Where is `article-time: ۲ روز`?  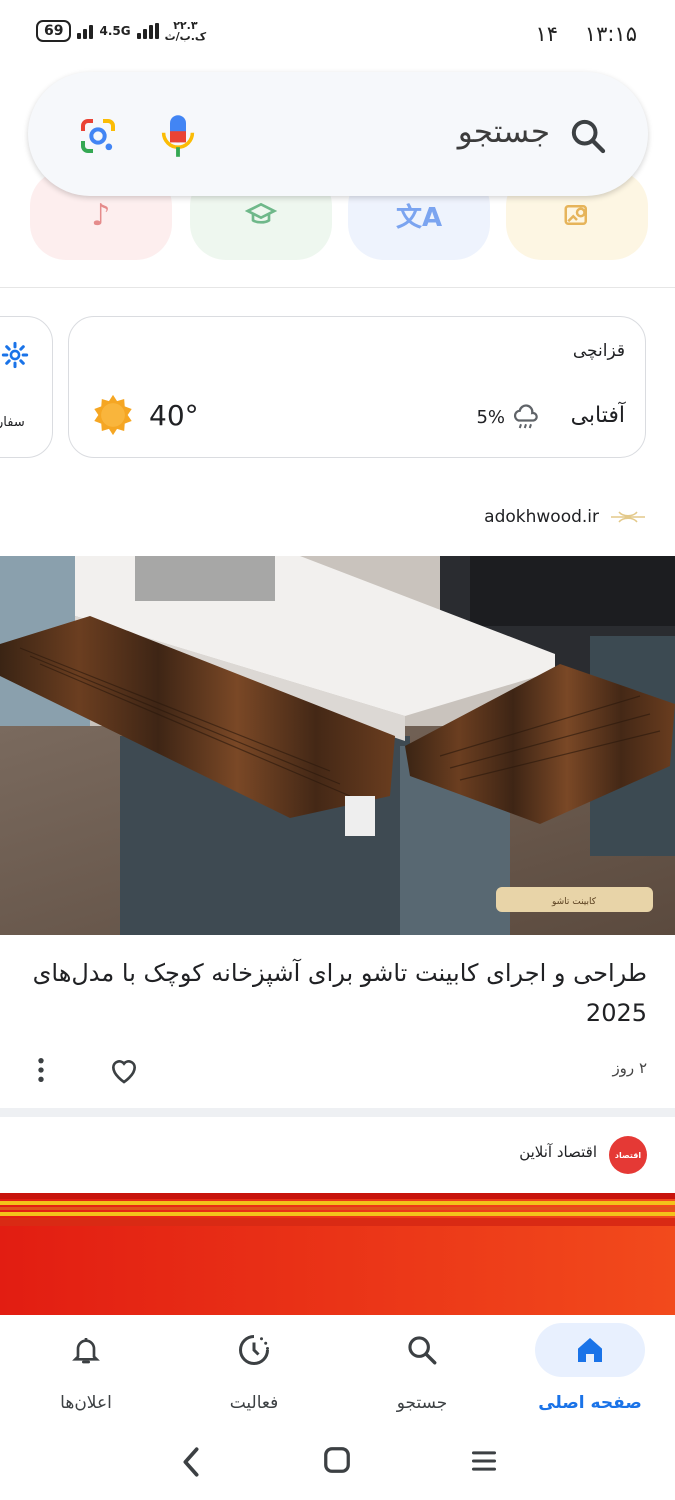 article-time: ۲ روز is located at coordinates (629, 1068).